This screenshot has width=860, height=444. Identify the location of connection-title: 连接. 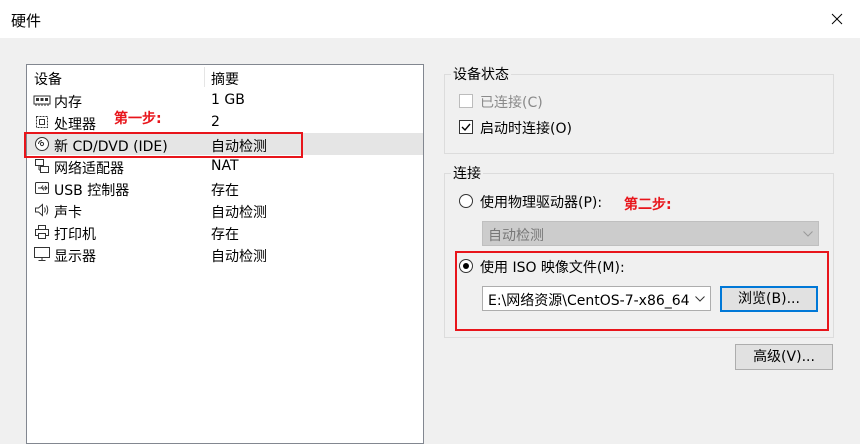
(467, 173).